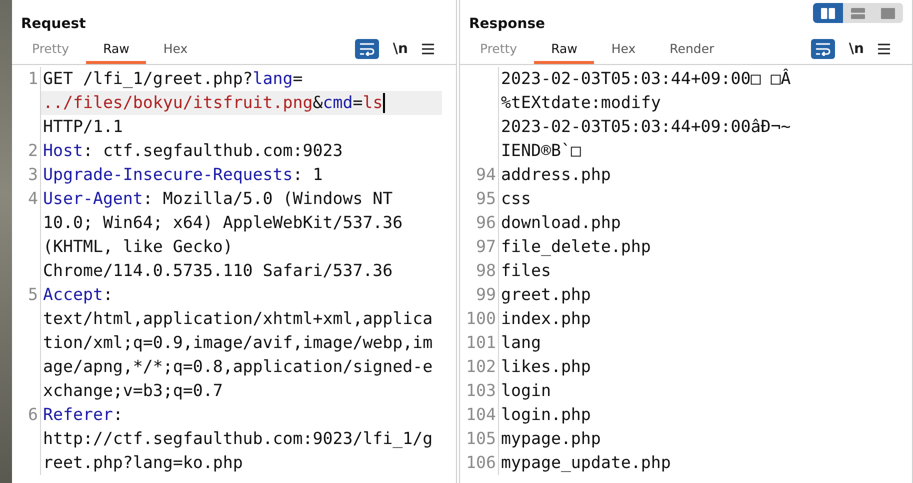  I want to click on header-name: User-Agent, so click(93, 199).